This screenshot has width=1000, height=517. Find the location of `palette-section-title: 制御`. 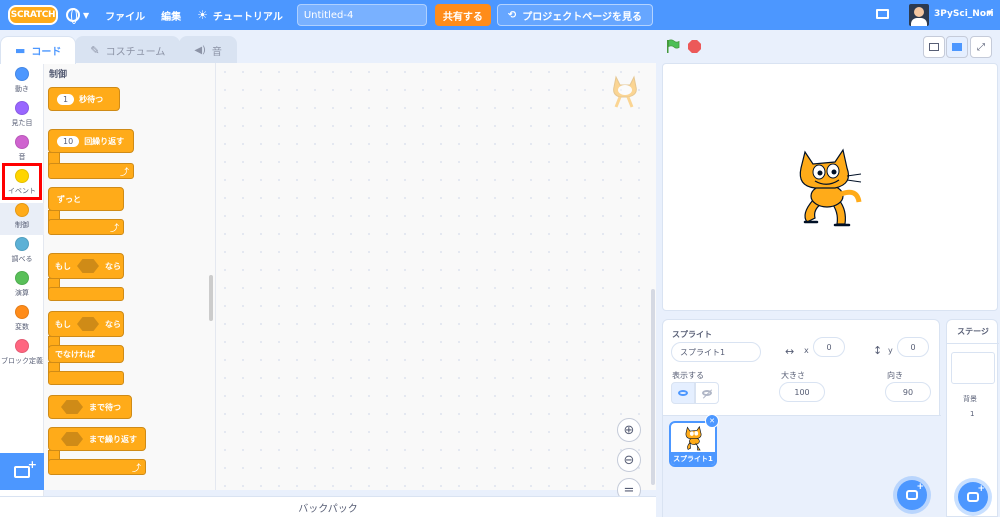

palette-section-title: 制御 is located at coordinates (58, 75).